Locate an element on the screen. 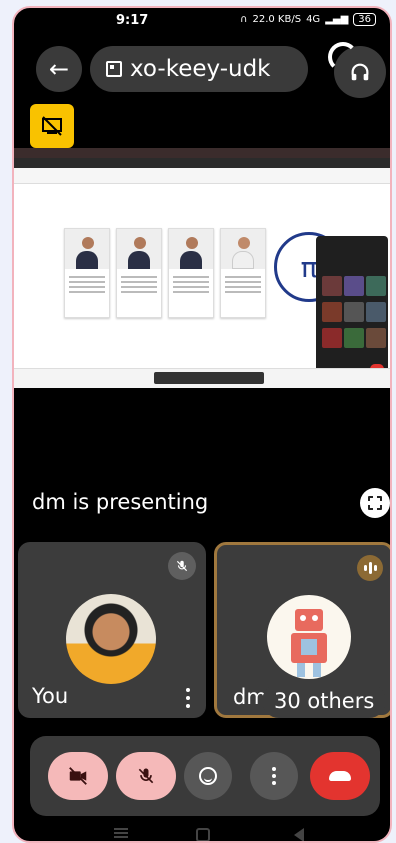 This screenshot has height=843, width=396. mic-toggle-button is located at coordinates (146, 776).